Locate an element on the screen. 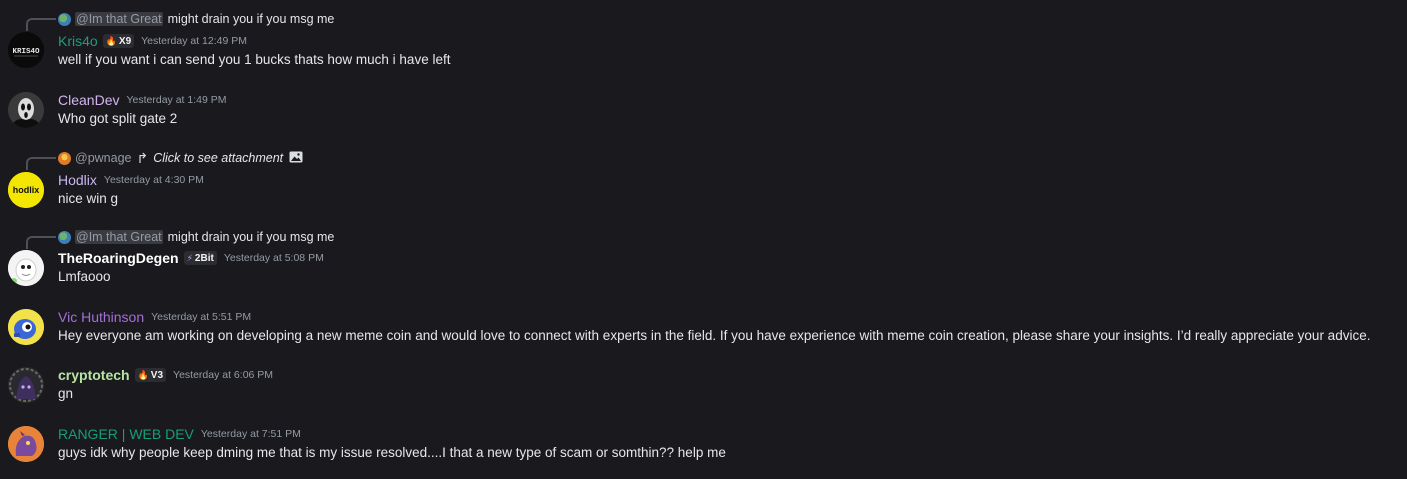 The width and height of the screenshot is (1407, 479). username: Kris4o is located at coordinates (78, 41).